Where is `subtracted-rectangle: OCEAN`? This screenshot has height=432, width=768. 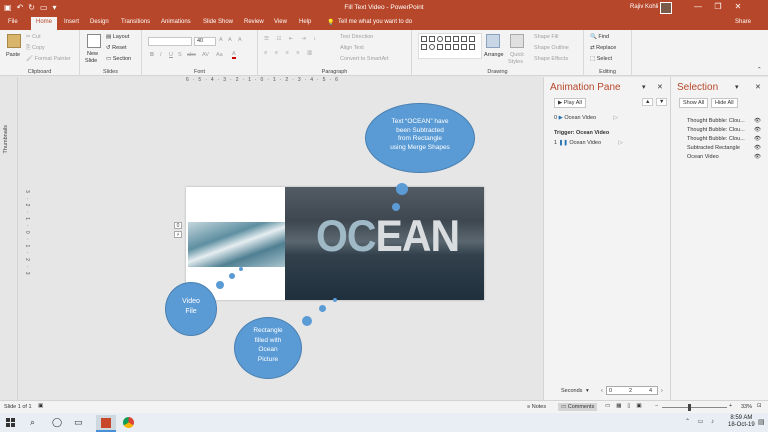
subtracted-rectangle: OCEAN is located at coordinates (384, 243).